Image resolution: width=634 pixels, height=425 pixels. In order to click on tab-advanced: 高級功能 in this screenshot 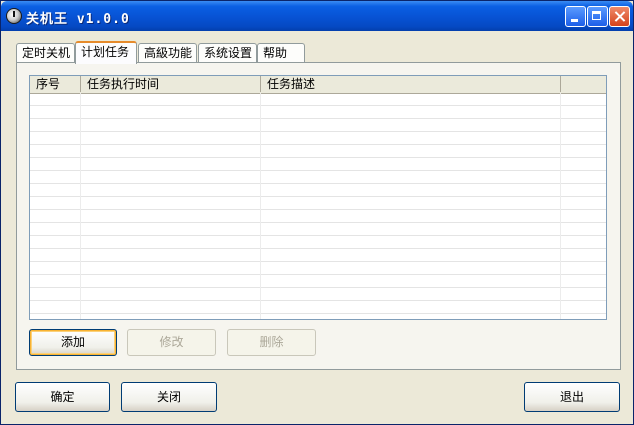, I will do `click(167, 52)`.